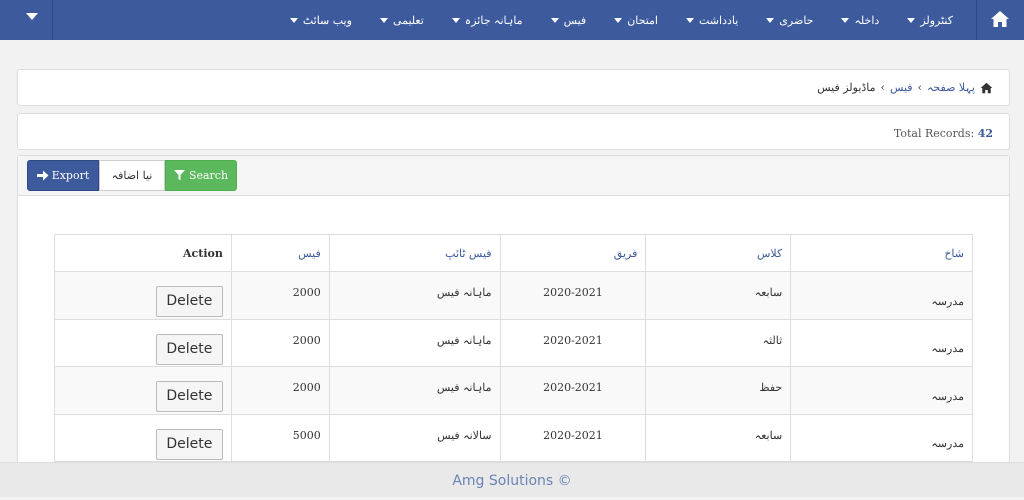 Image resolution: width=1024 pixels, height=500 pixels. Describe the element at coordinates (408, 20) in the screenshot. I see `nav-item-label: تعلیمی` at that location.